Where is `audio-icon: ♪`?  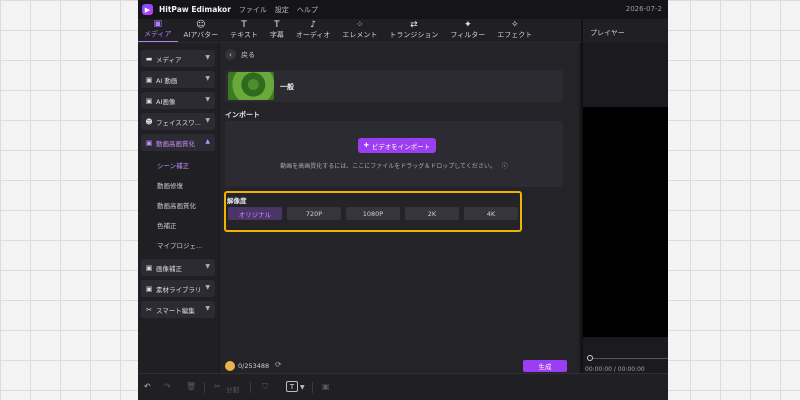 audio-icon: ♪ is located at coordinates (313, 25).